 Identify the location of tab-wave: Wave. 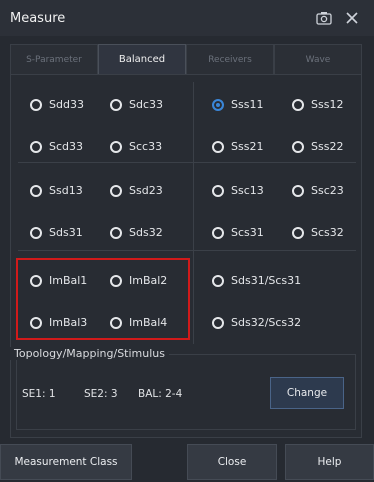
(318, 59).